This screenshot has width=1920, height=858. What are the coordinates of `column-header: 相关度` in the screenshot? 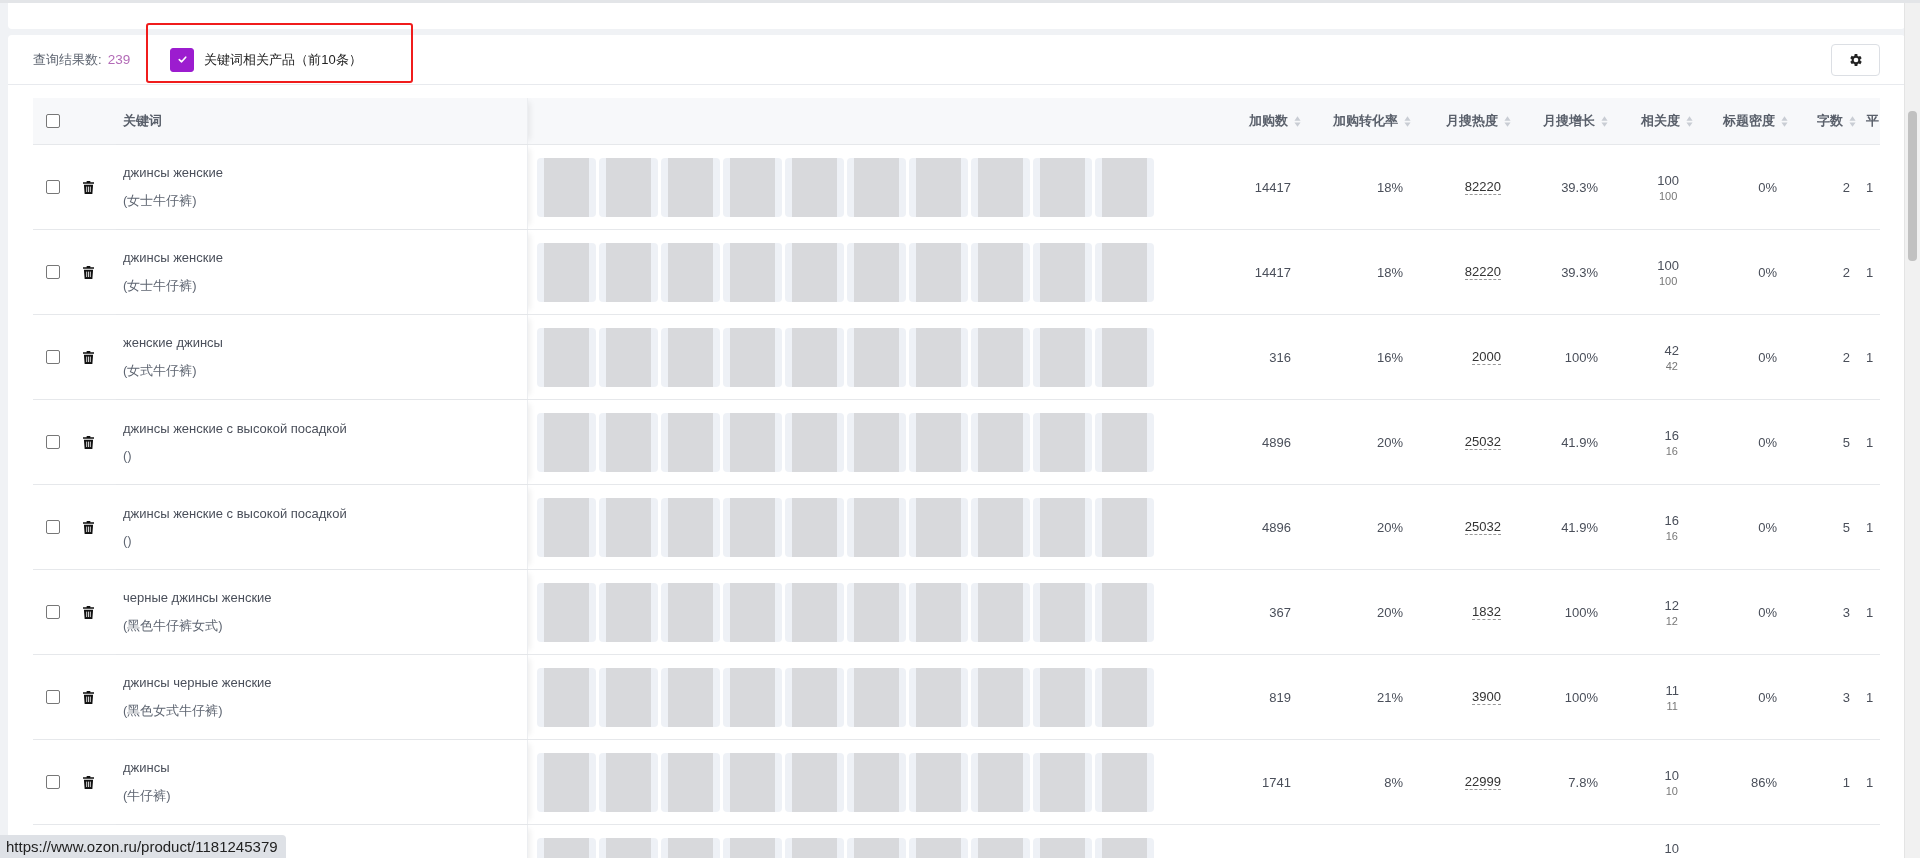 It's located at (1660, 121).